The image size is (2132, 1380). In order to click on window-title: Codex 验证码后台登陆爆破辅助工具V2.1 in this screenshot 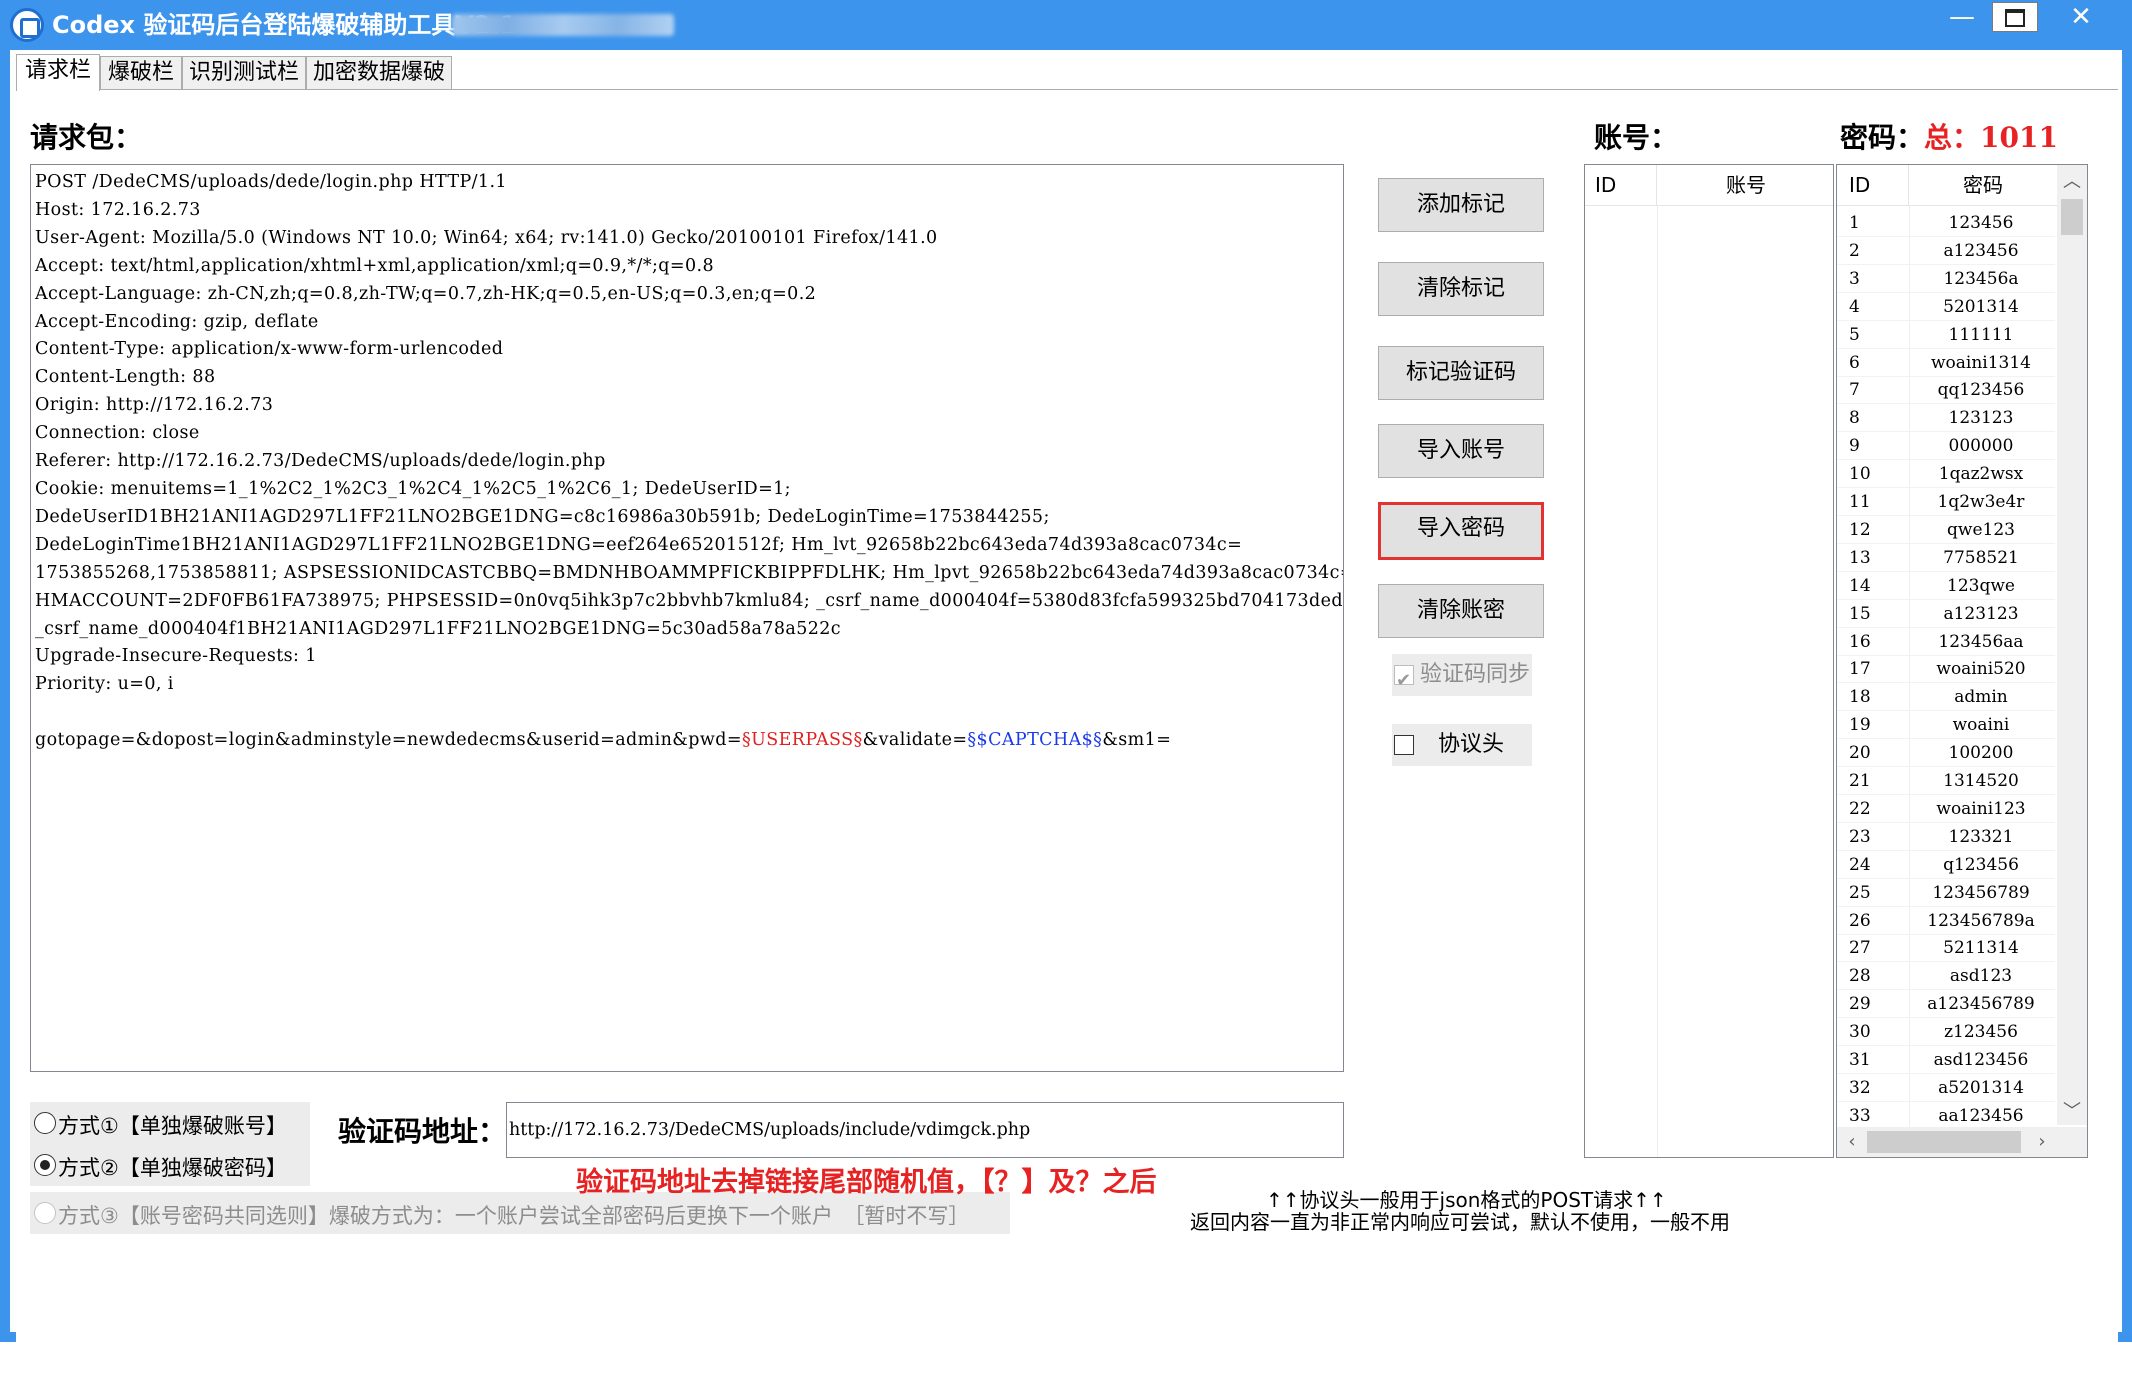, I will do `click(284, 25)`.